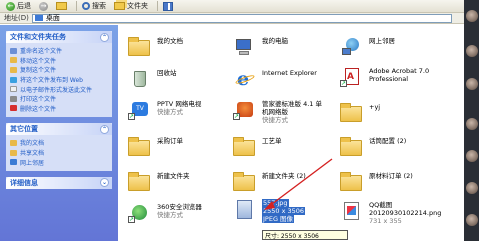 The width and height of the screenshot is (479, 241). I want to click on search-button: 搜索, so click(94, 6).